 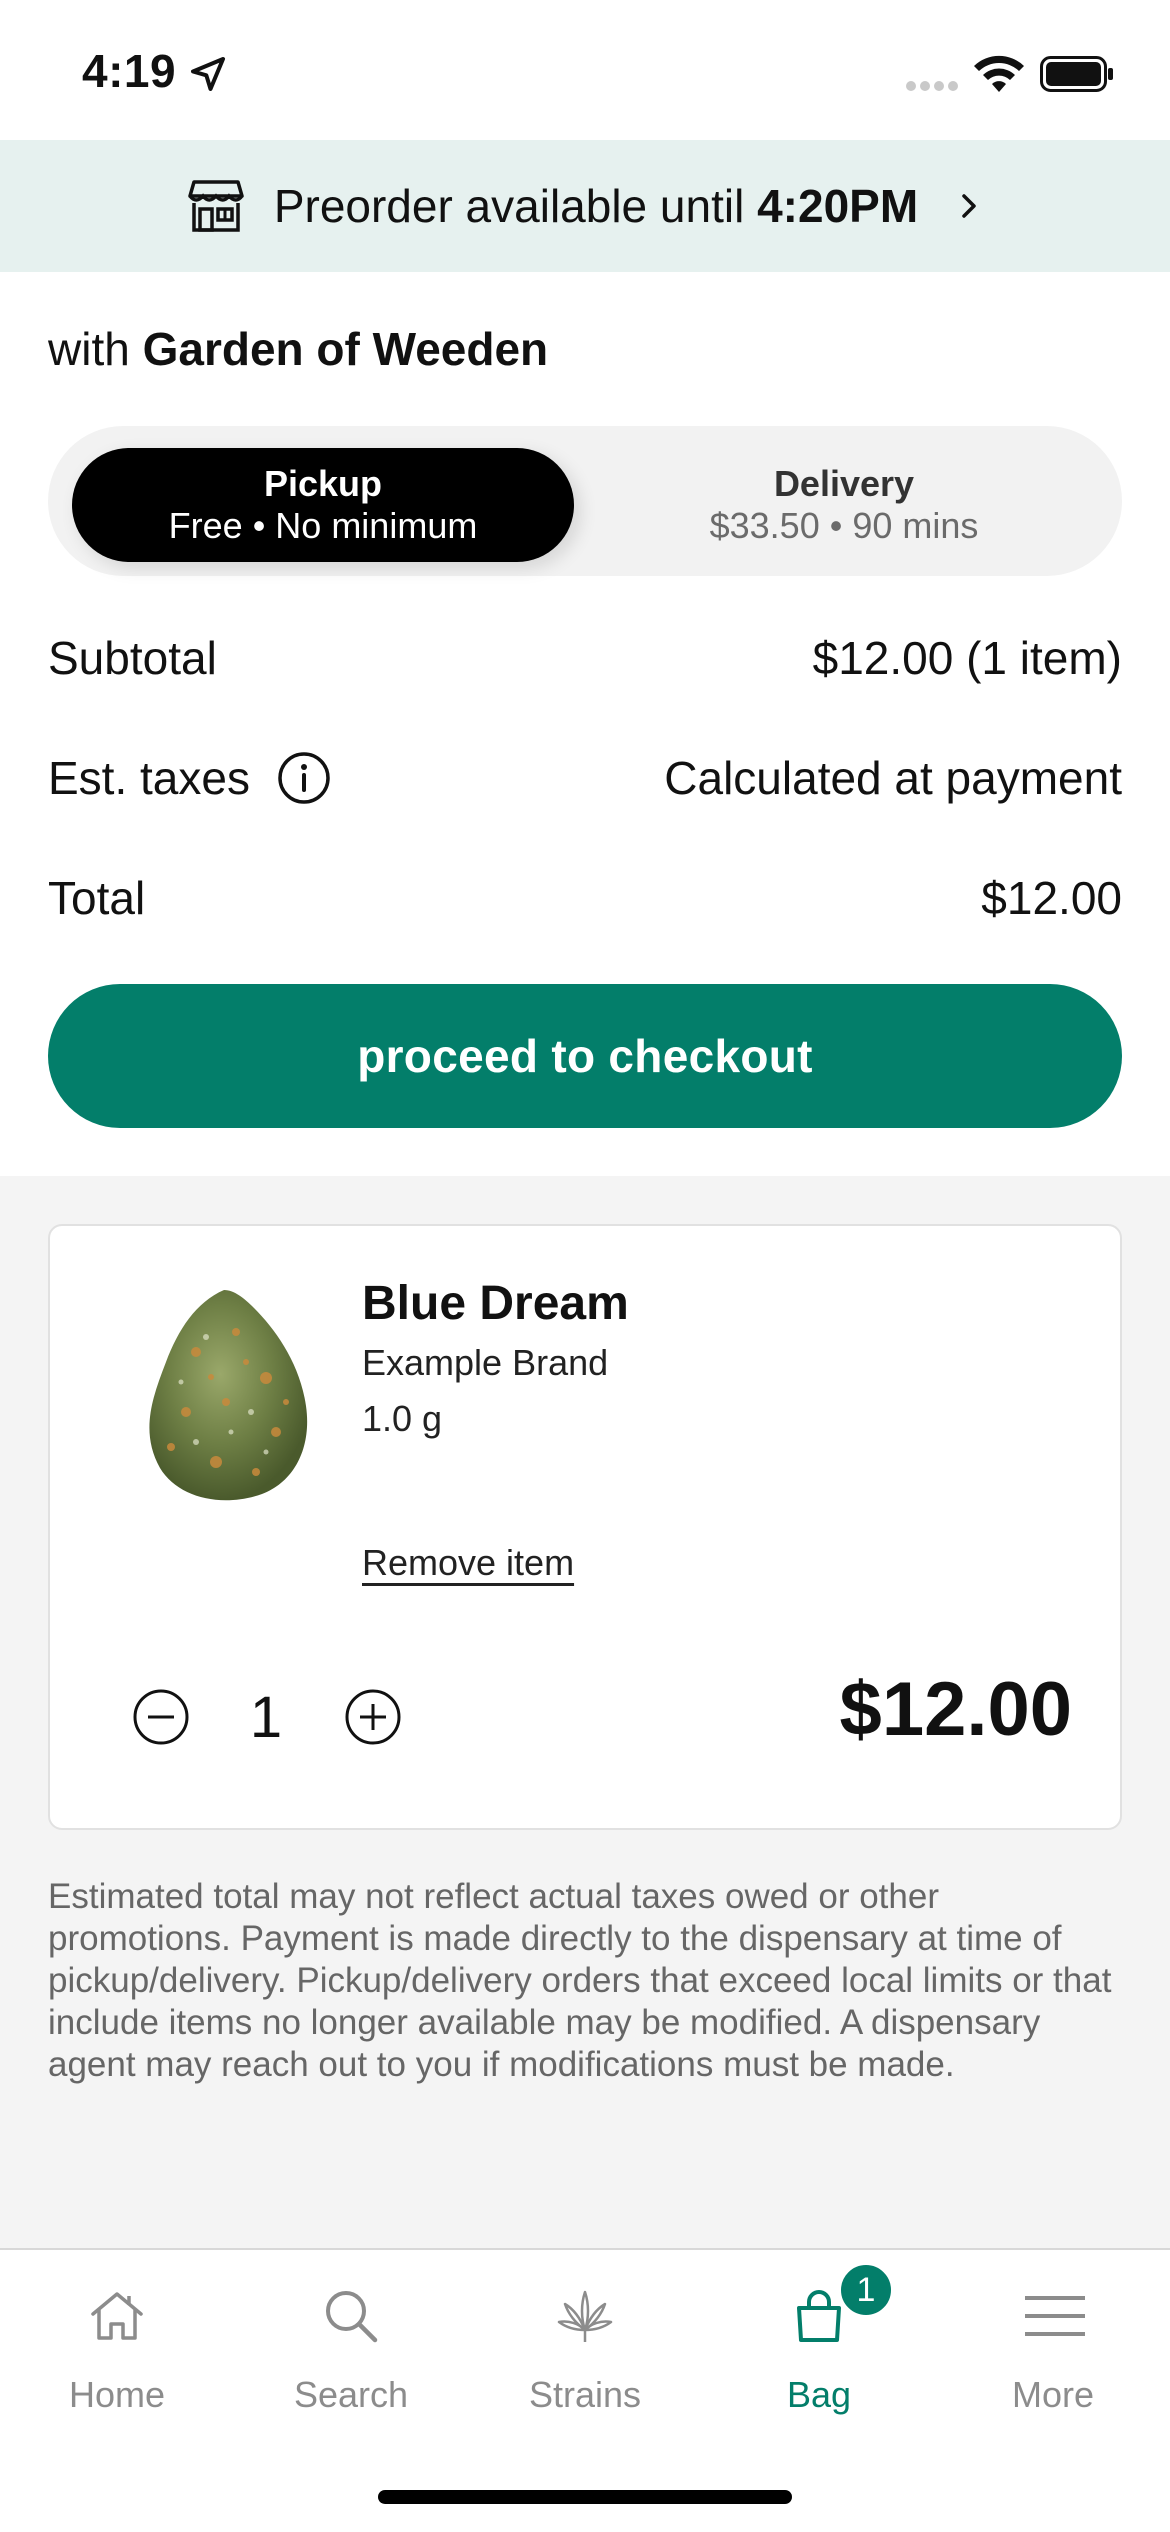 I want to click on subtotal-label: Subtotal, so click(x=132, y=658).